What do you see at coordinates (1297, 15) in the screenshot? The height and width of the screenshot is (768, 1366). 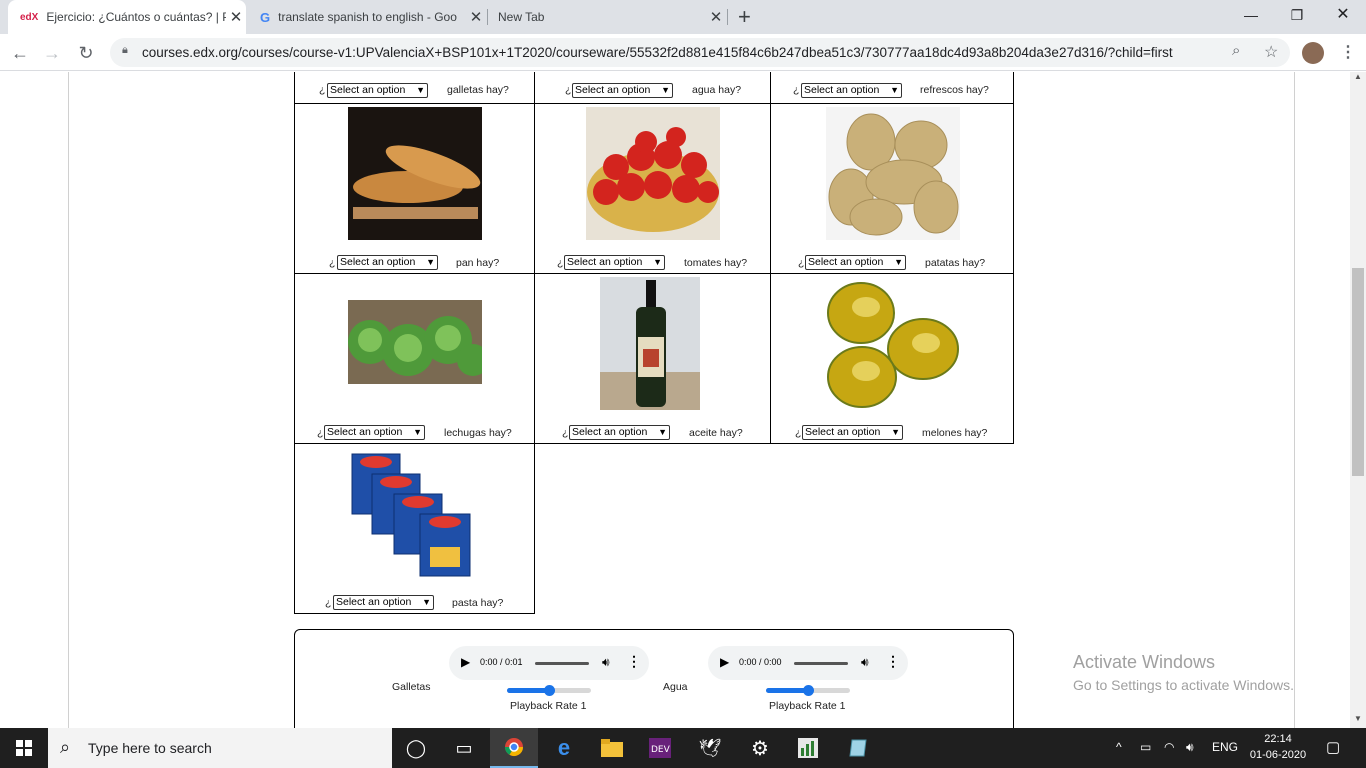 I see `restore-icon: ❐` at bounding box center [1297, 15].